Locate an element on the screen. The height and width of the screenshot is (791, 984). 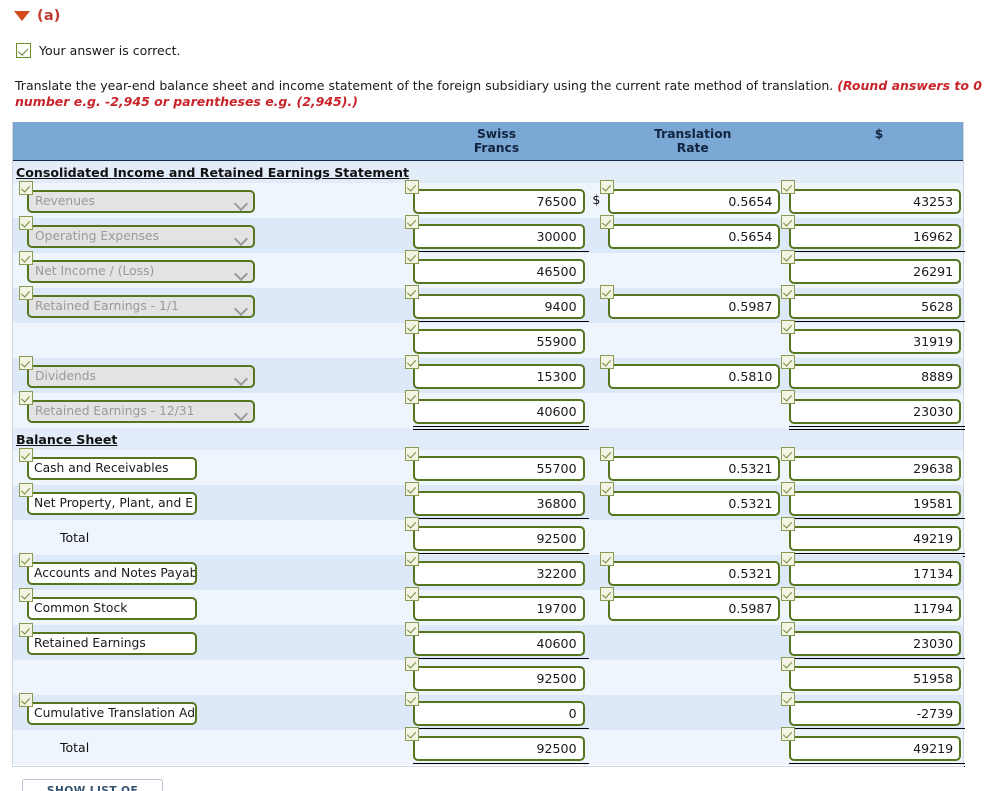
account-text-field: Cumulative Translation Ad is located at coordinates (108, 709).